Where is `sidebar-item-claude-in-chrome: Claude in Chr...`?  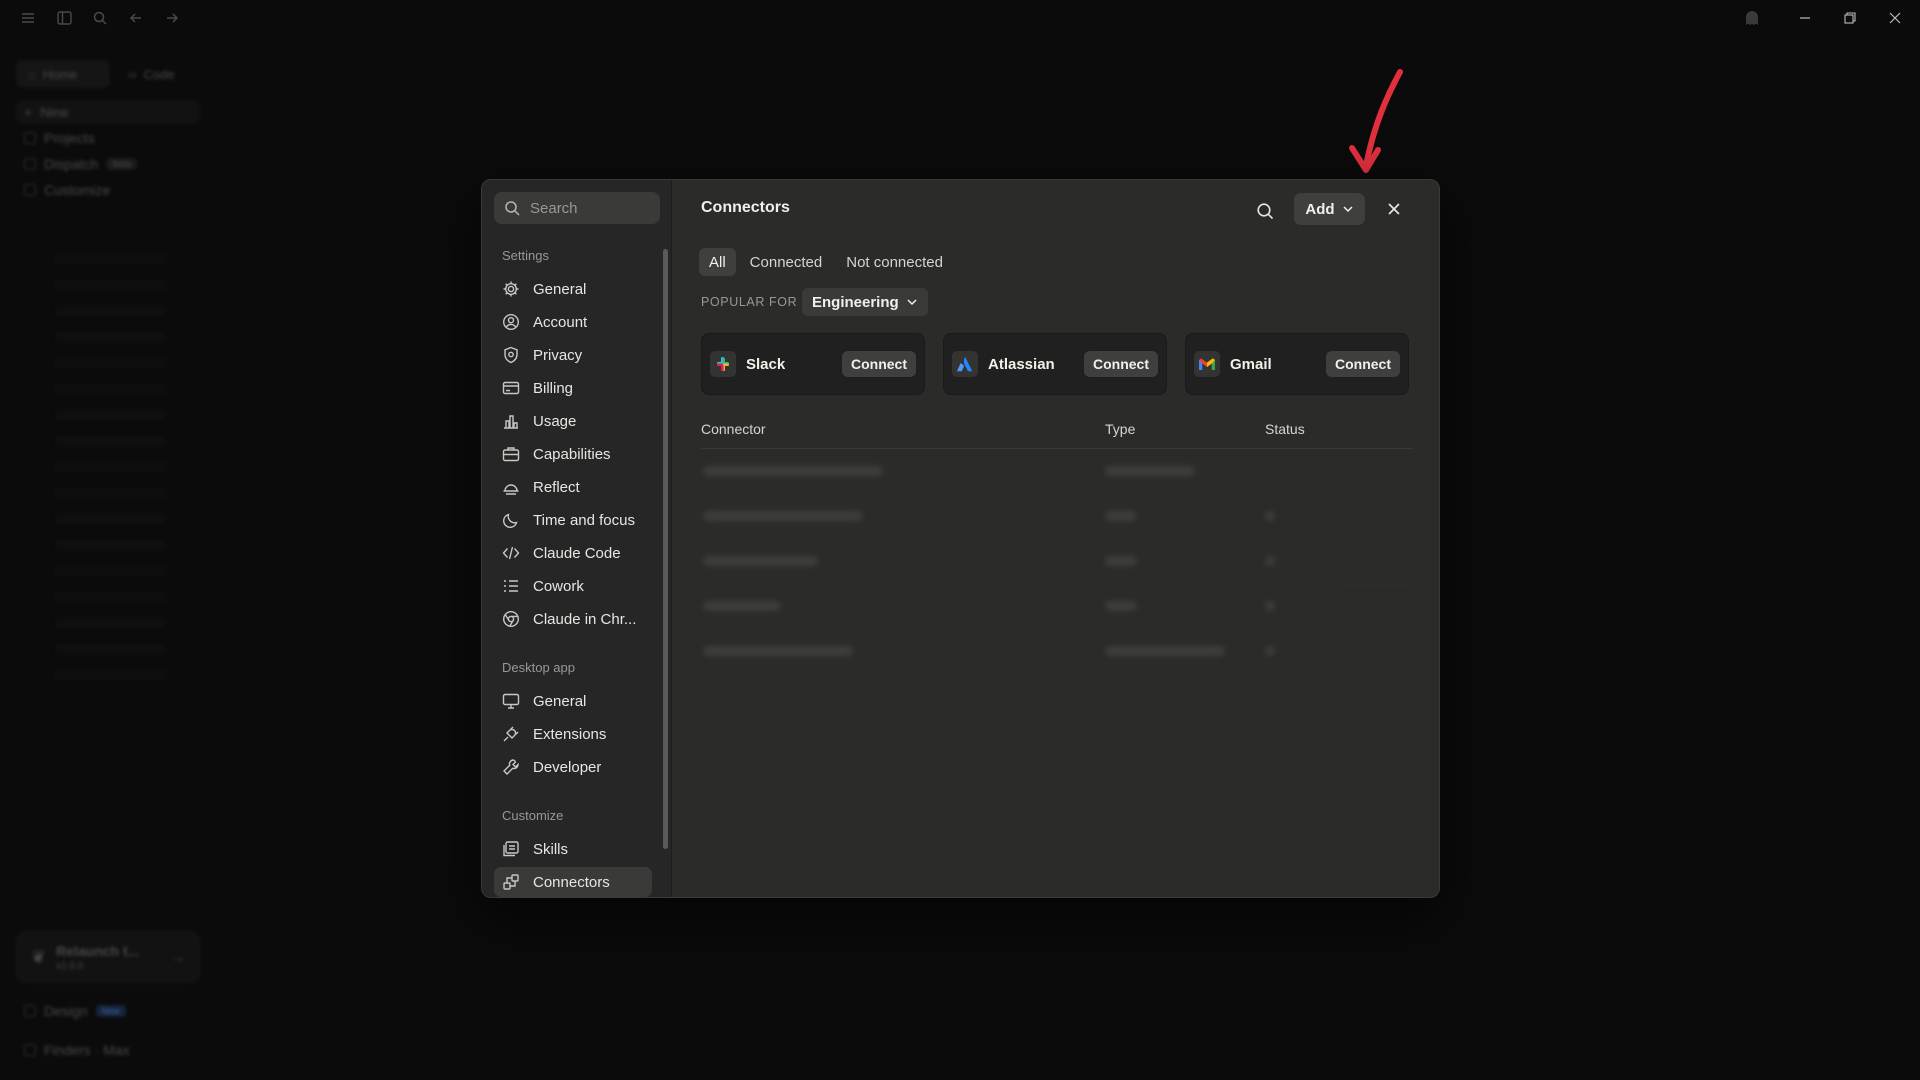 sidebar-item-claude-in-chrome: Claude in Chr... is located at coordinates (573, 619).